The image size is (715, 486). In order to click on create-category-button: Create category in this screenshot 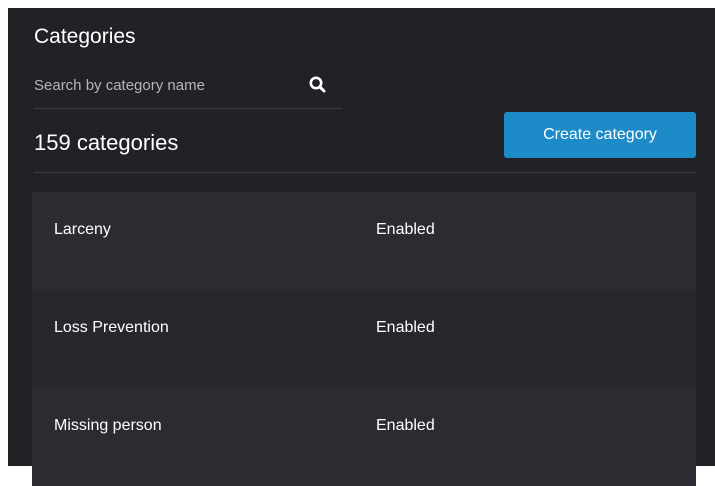, I will do `click(600, 135)`.